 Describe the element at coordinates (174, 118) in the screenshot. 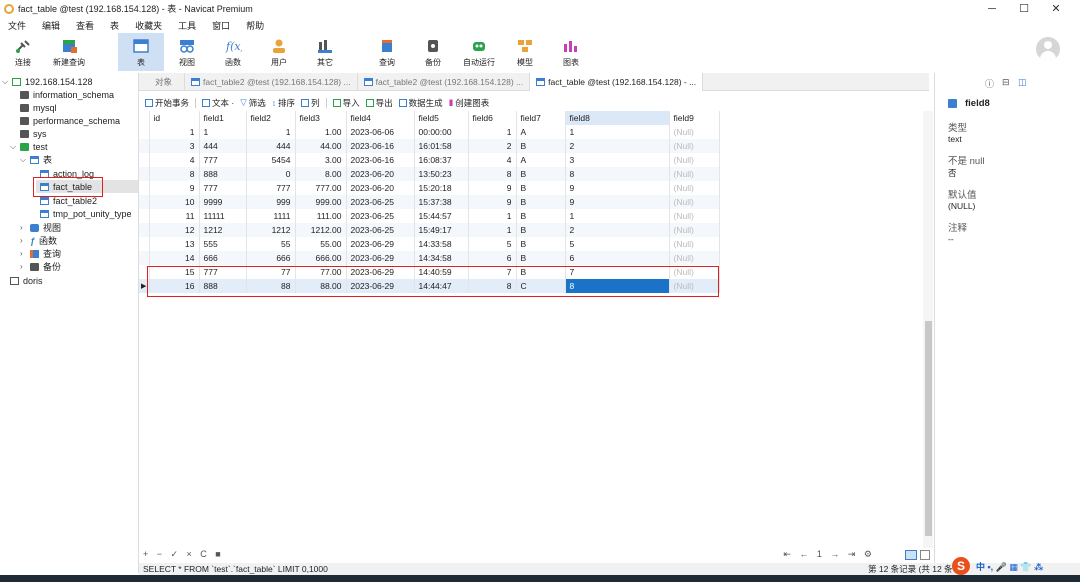

I see `column-header-id: id` at that location.